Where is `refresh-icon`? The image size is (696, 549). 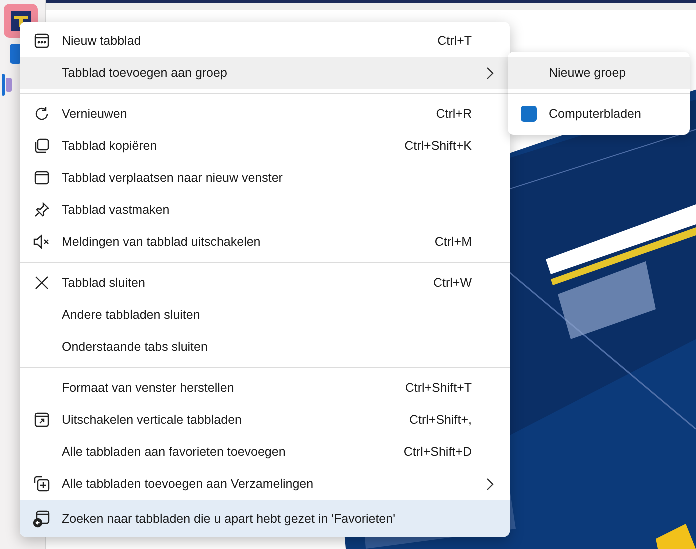 refresh-icon is located at coordinates (42, 114).